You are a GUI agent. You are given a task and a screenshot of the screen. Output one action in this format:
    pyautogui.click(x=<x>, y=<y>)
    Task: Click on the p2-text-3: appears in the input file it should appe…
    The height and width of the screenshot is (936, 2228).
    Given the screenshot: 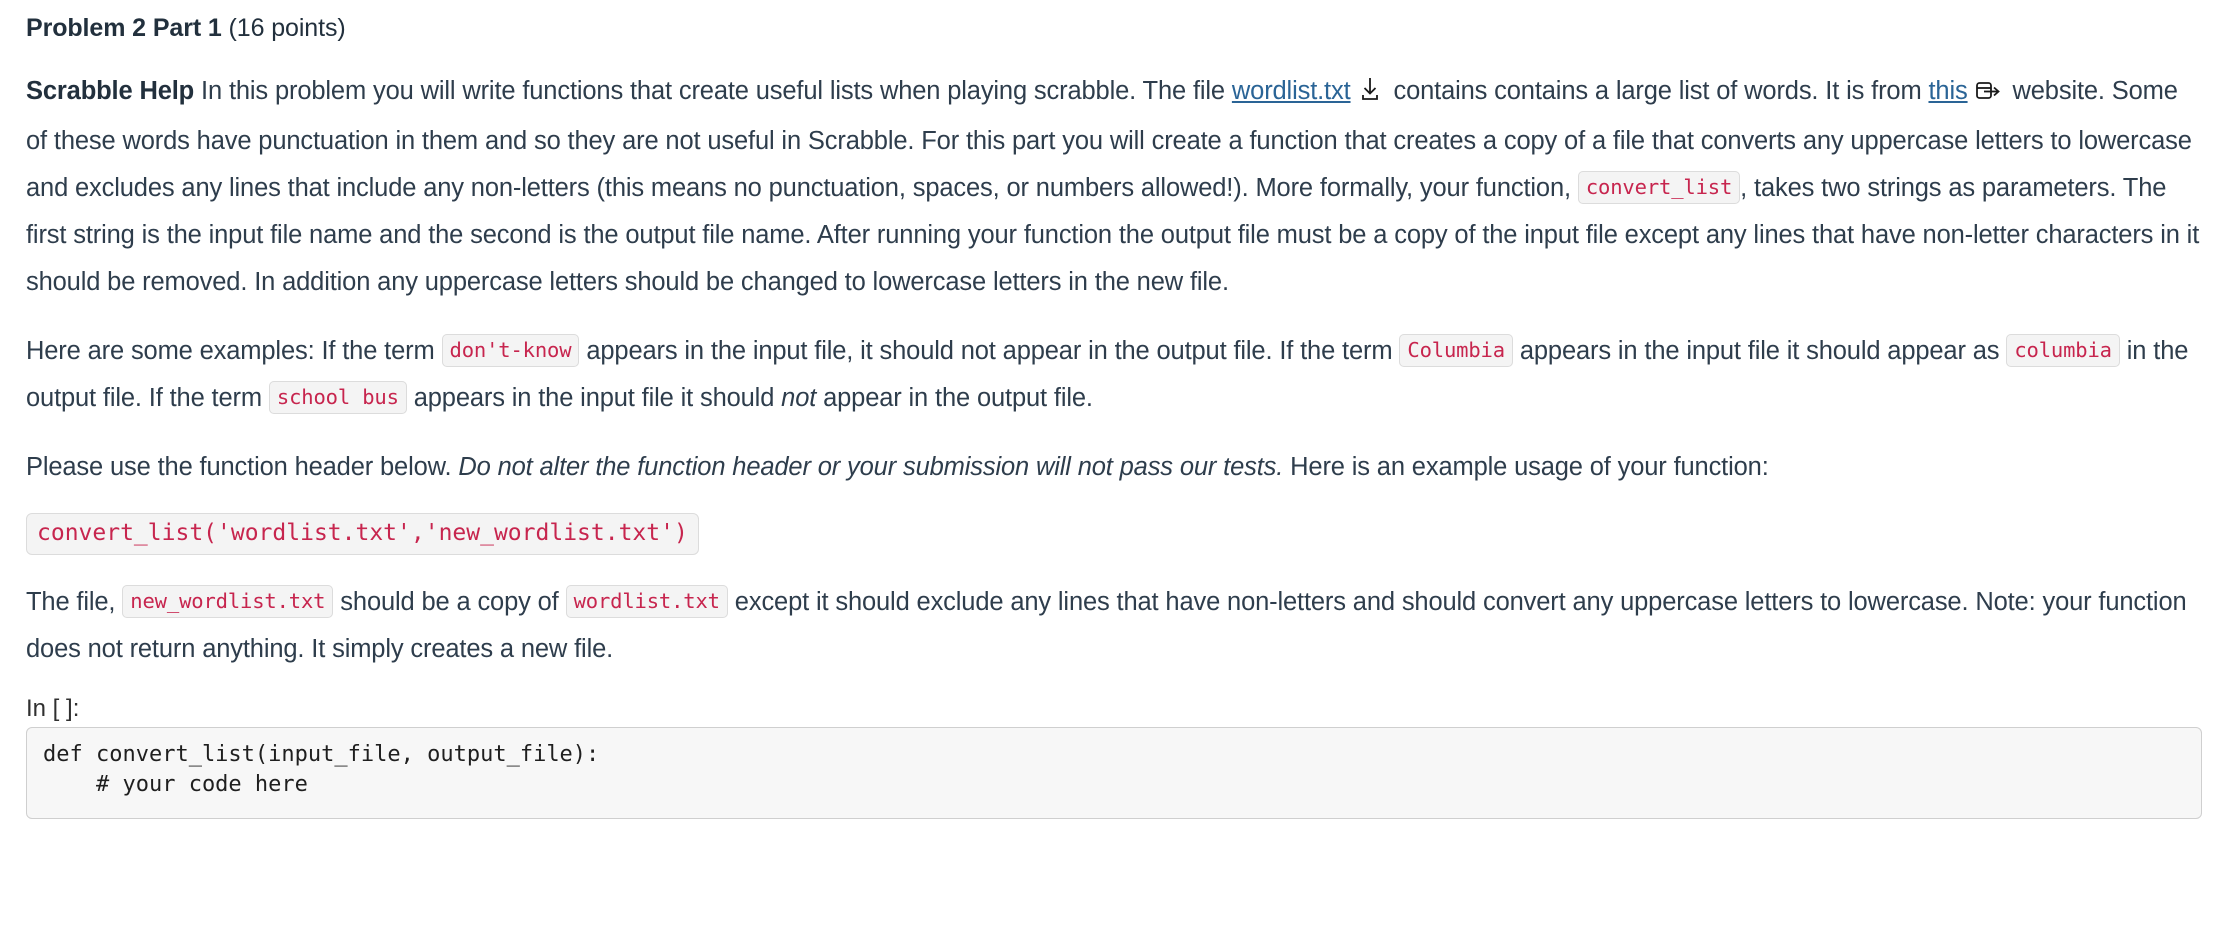 What is the action you would take?
    pyautogui.click(x=1759, y=350)
    